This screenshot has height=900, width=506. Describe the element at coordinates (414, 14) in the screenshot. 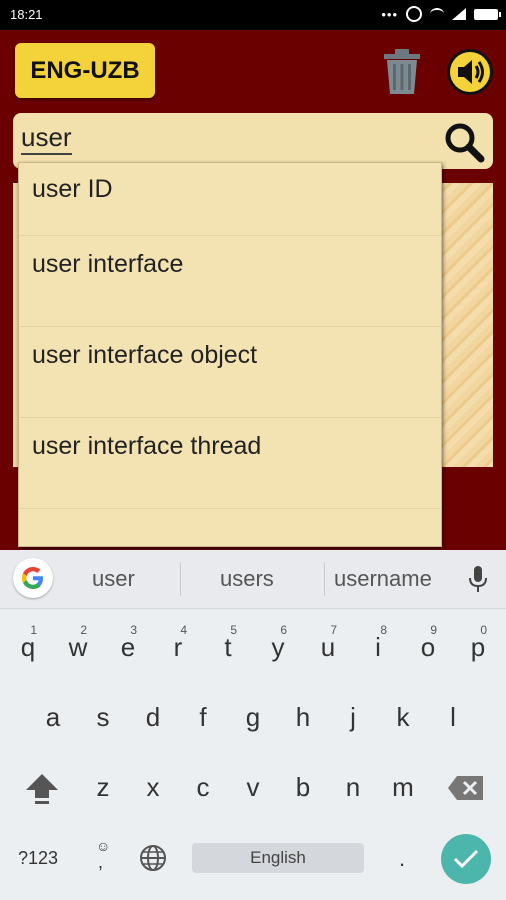

I see `alarm-icon` at that location.